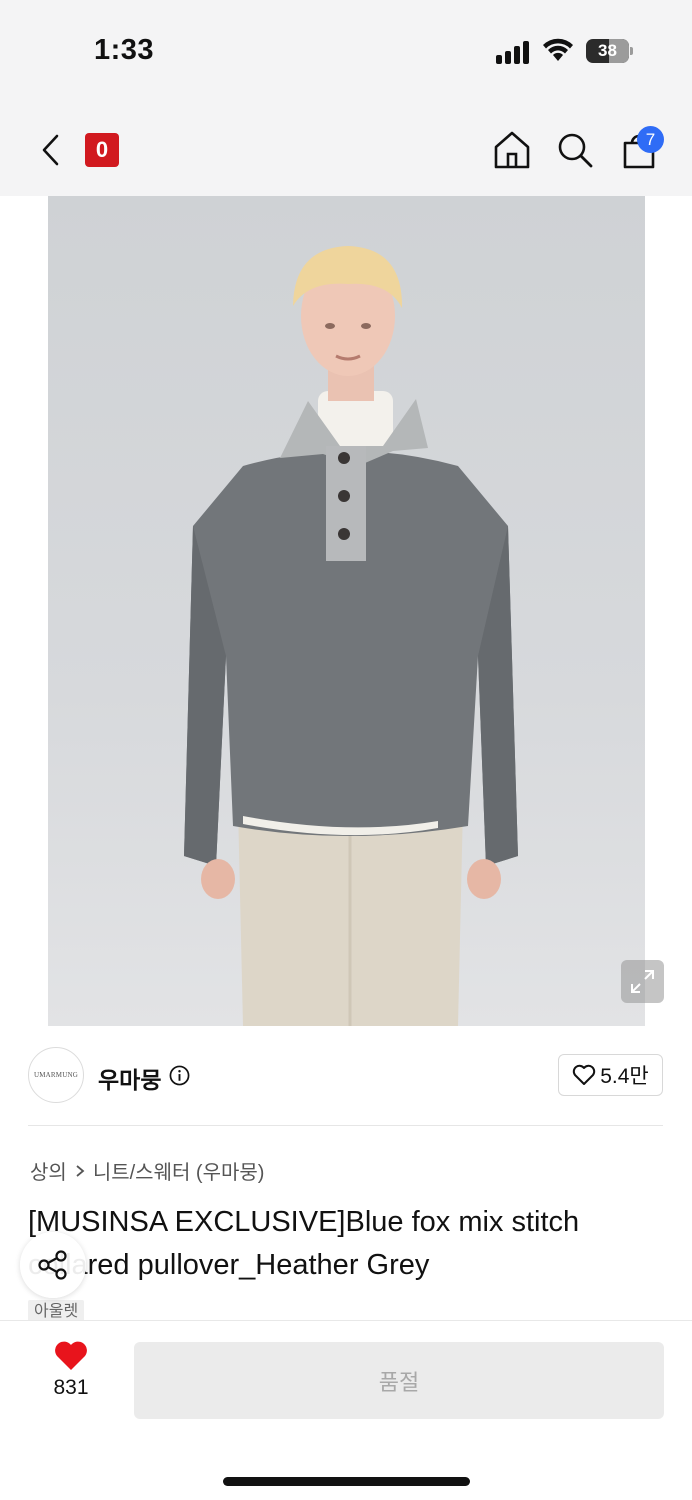 This screenshot has width=692, height=1500. What do you see at coordinates (48, 1170) in the screenshot?
I see `breadcrumb-level1: 상의` at bounding box center [48, 1170].